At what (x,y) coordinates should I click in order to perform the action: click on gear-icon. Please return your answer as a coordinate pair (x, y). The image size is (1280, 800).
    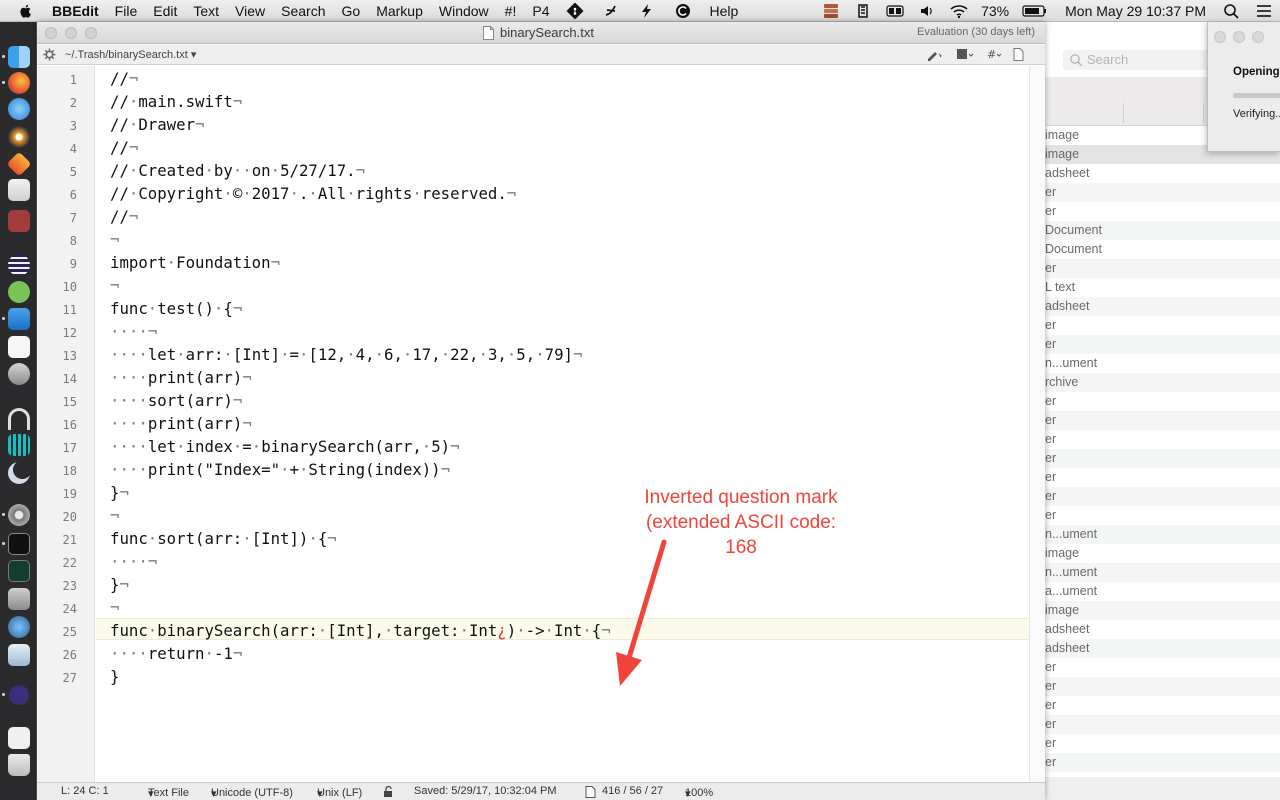
    Looking at the image, I should click on (49, 54).